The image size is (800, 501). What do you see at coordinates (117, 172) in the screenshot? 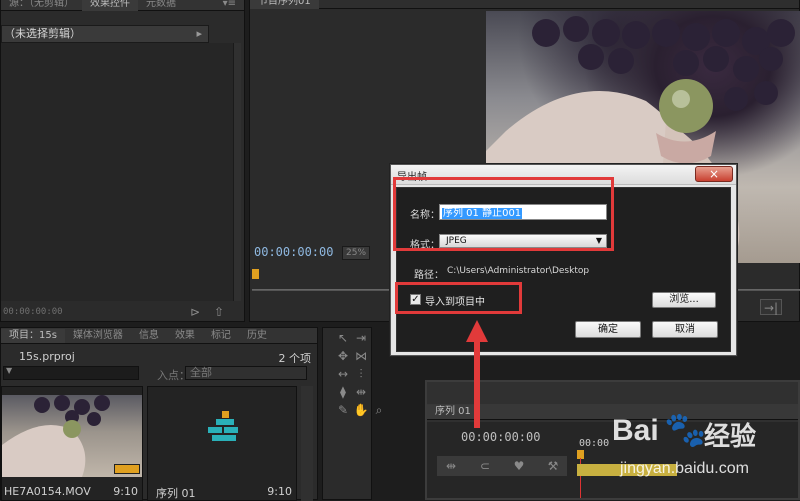
I see `effect-controls-area` at bounding box center [117, 172].